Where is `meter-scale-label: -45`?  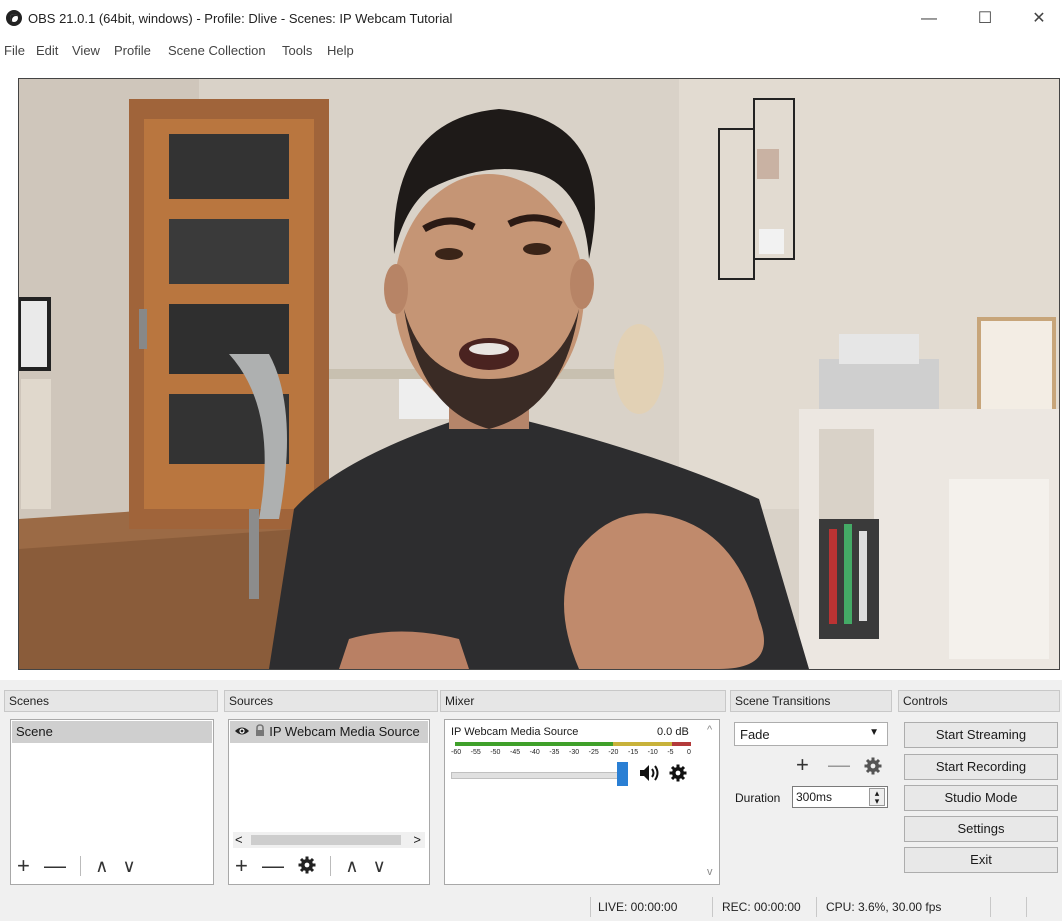 meter-scale-label: -45 is located at coordinates (515, 752).